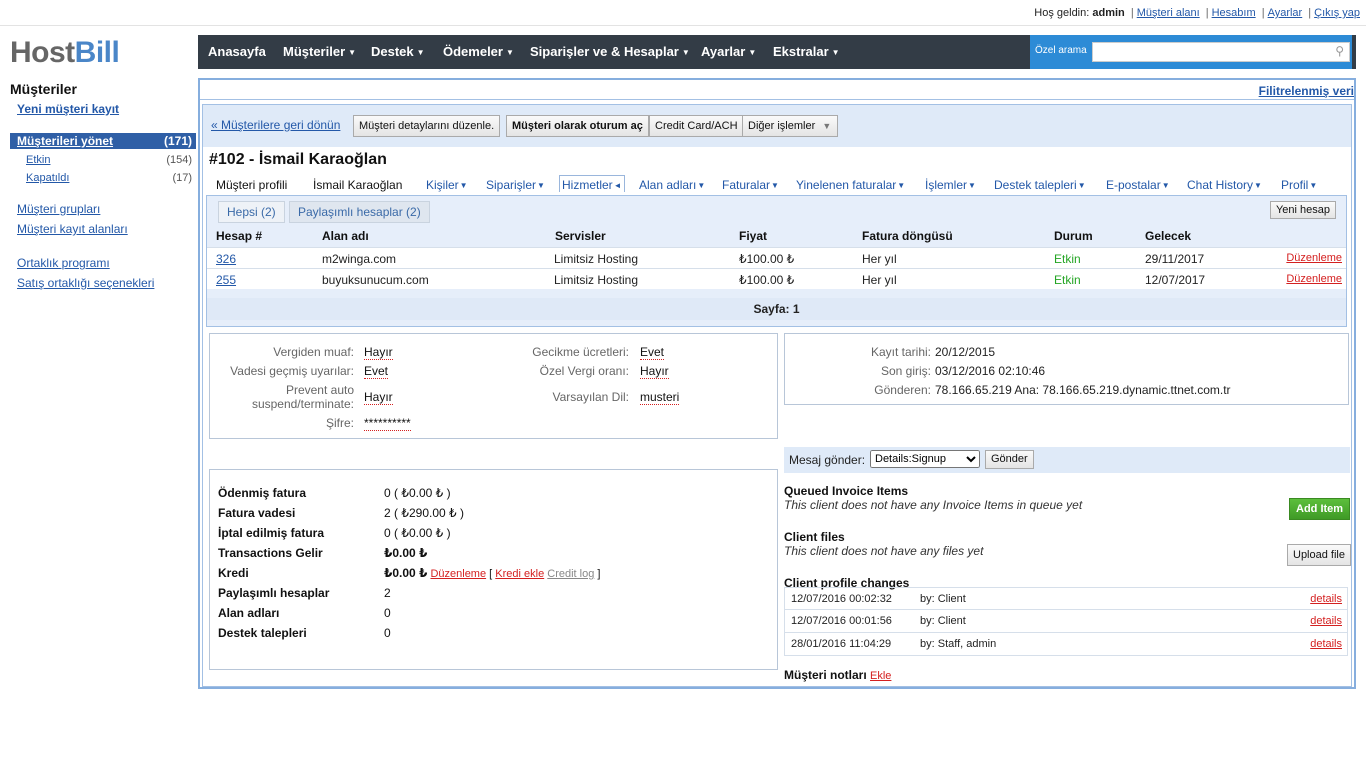 This screenshot has width=1366, height=768. I want to click on tab-chat-history: Chat History▼, so click(1224, 185).